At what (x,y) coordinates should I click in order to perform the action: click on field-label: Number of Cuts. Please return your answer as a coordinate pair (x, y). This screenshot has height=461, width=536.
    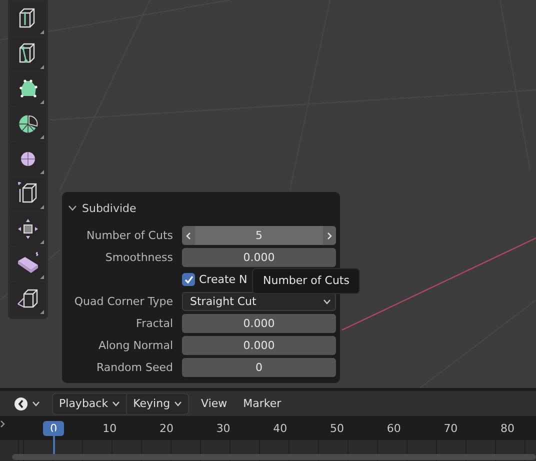
    Looking at the image, I should click on (129, 235).